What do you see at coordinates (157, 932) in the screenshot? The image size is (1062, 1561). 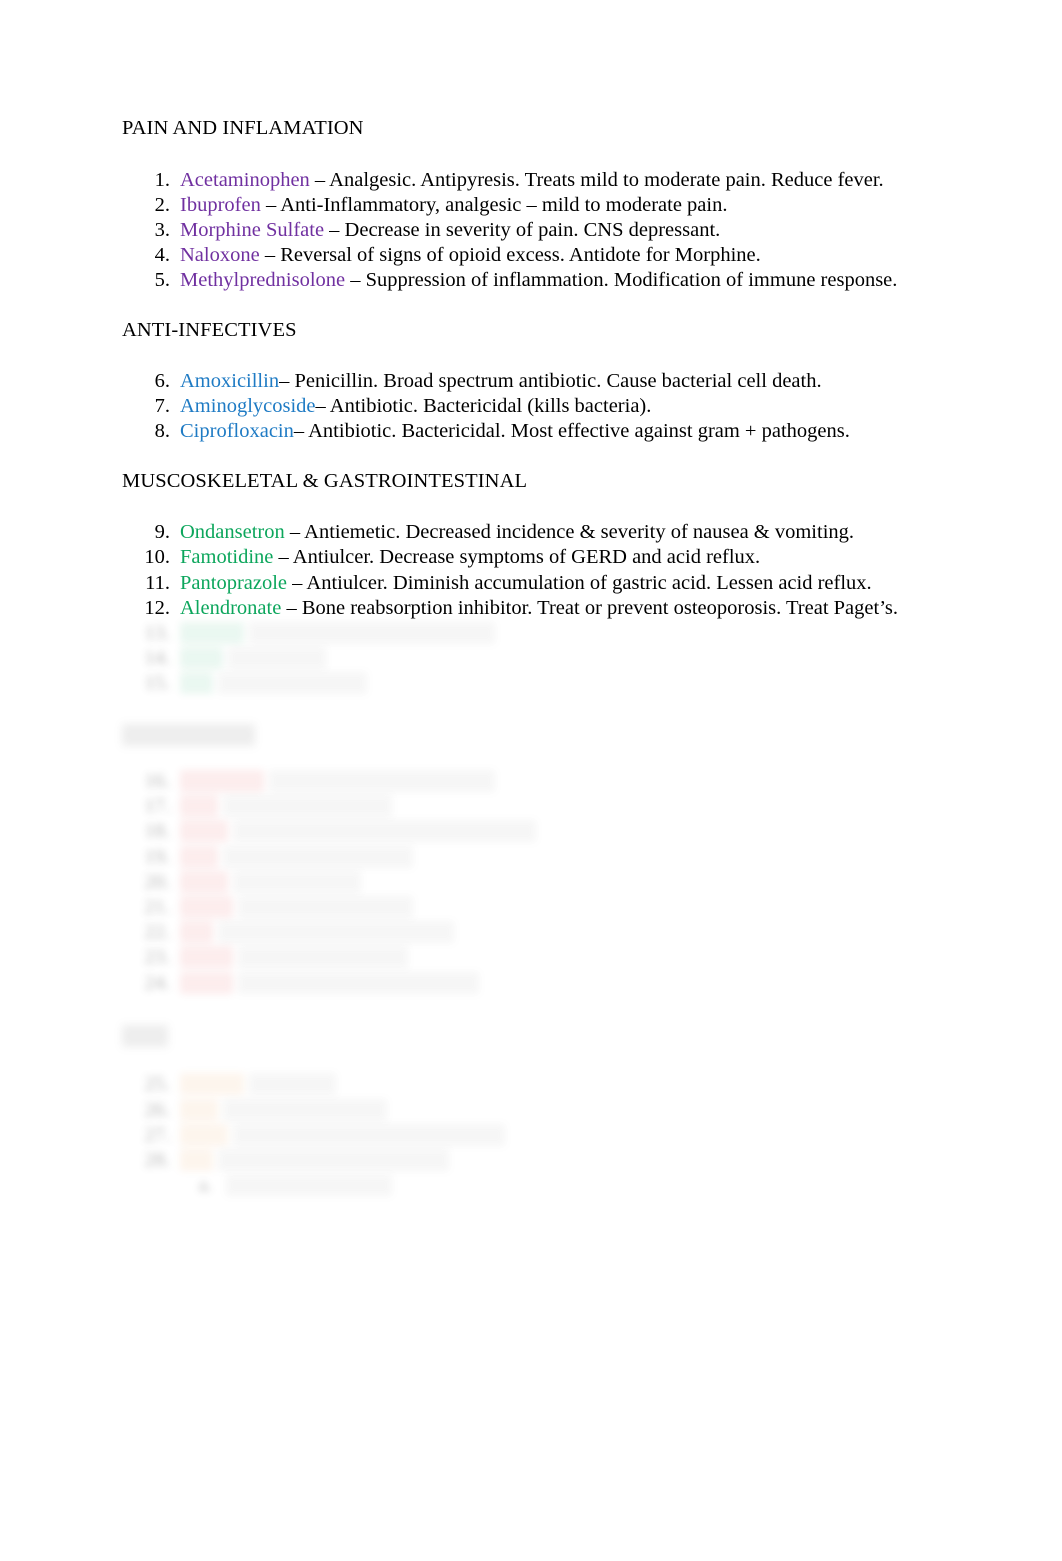 I see `list-item-number: 22.` at bounding box center [157, 932].